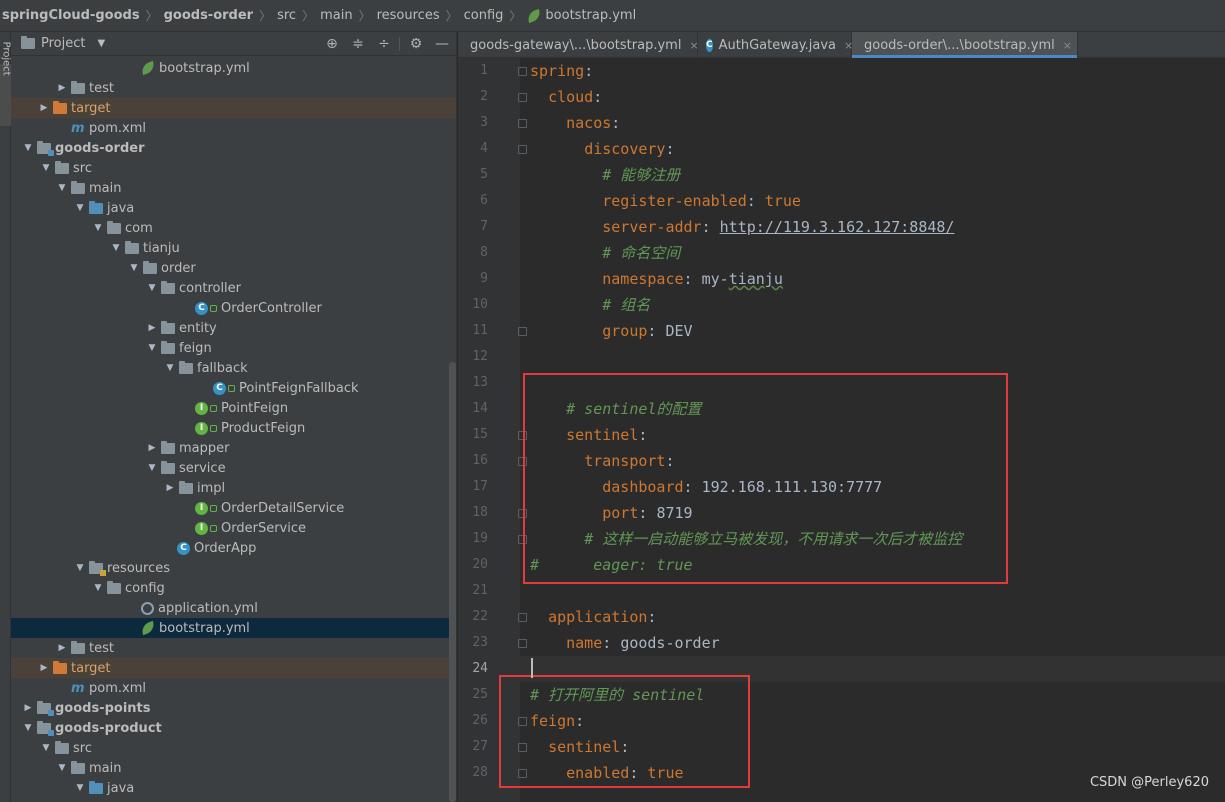 The width and height of the screenshot is (1225, 802). I want to click on tree-item-label: order, so click(178, 268).